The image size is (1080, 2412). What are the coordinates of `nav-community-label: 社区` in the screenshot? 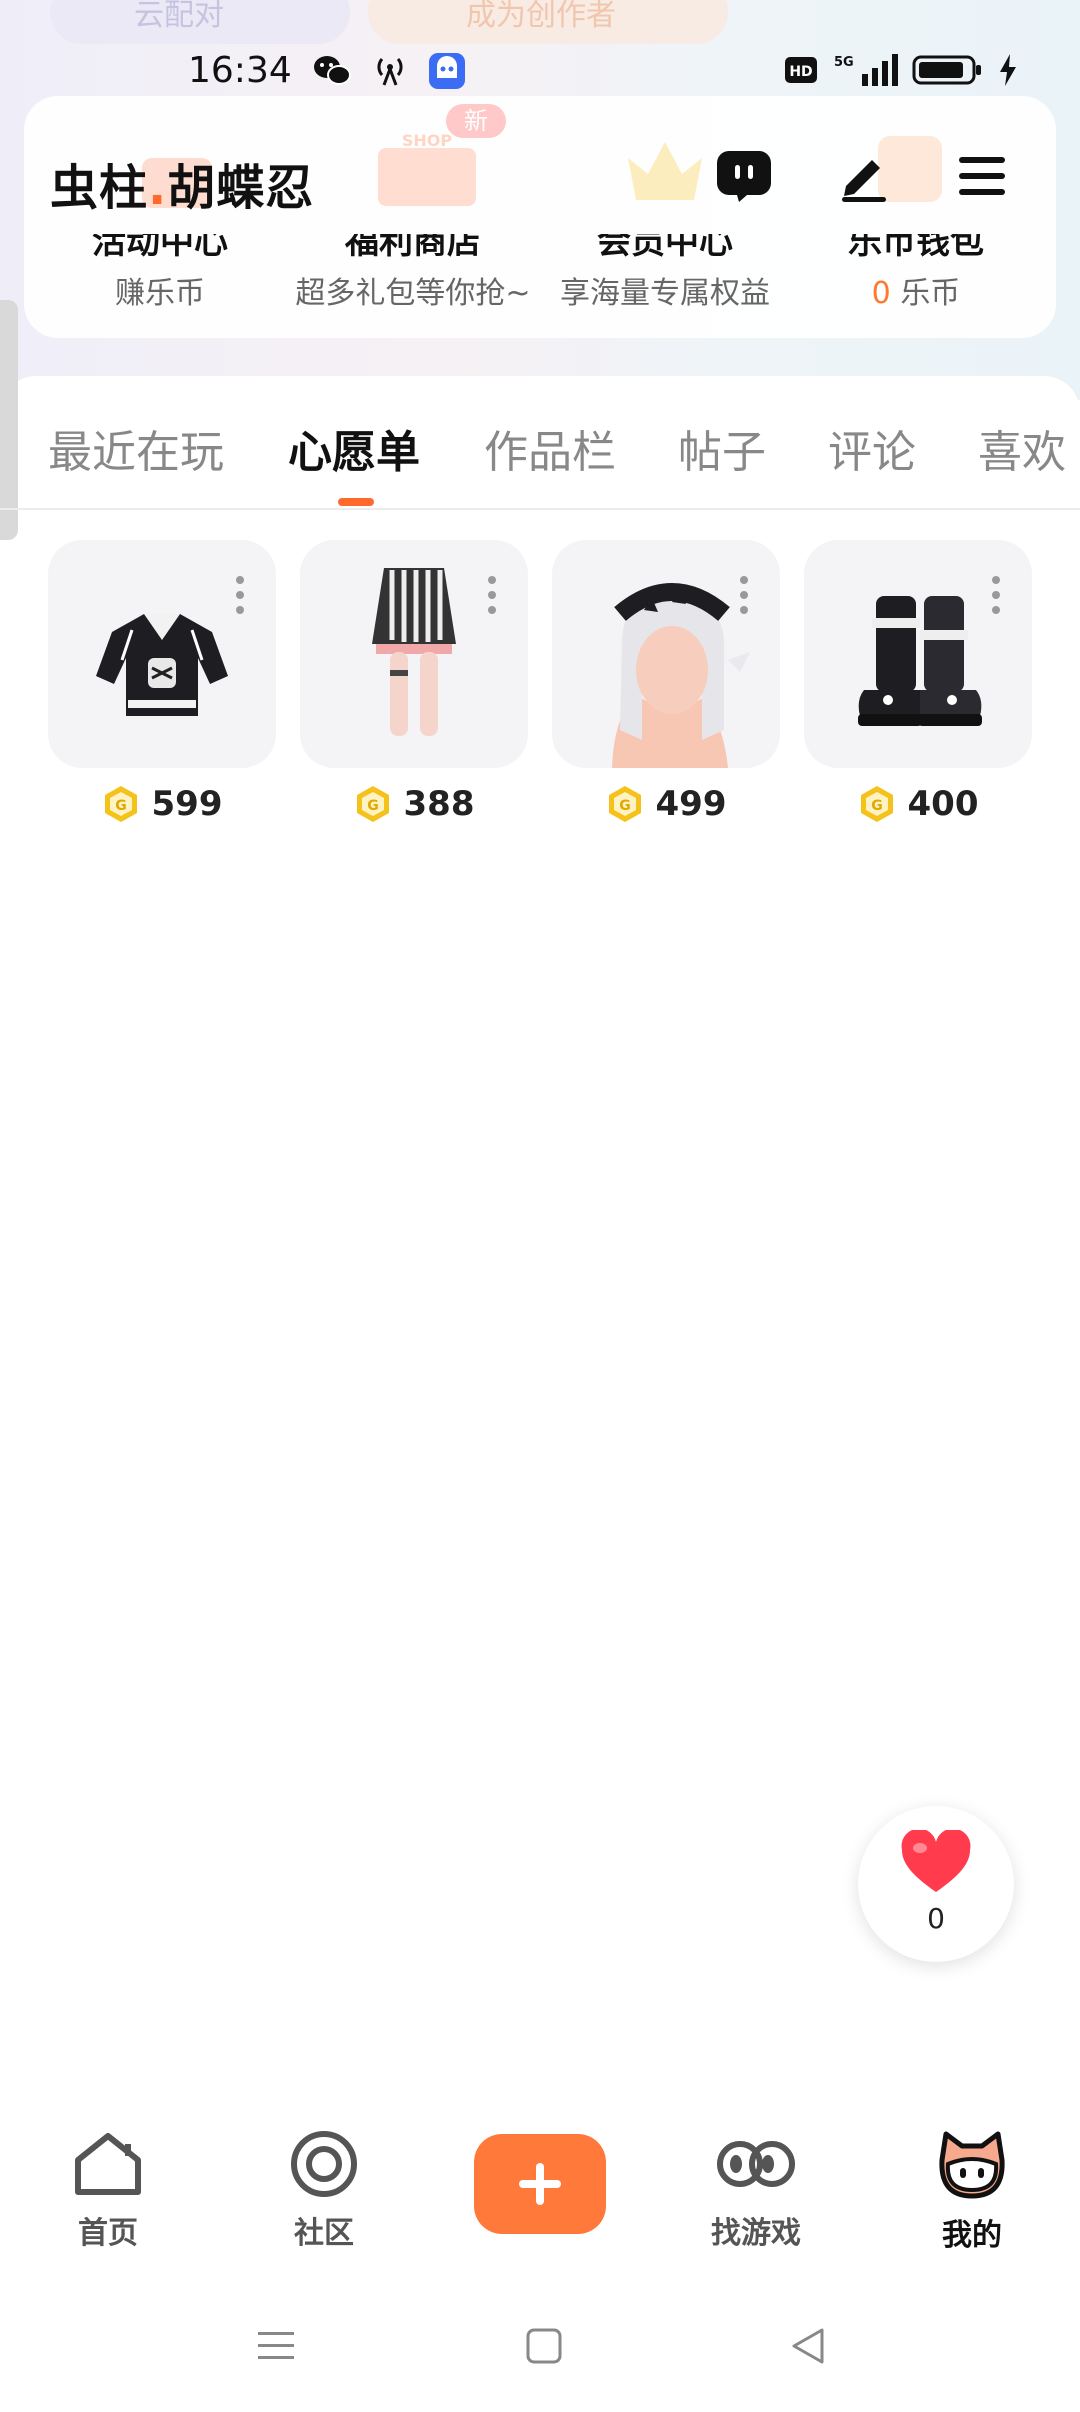 It's located at (324, 2233).